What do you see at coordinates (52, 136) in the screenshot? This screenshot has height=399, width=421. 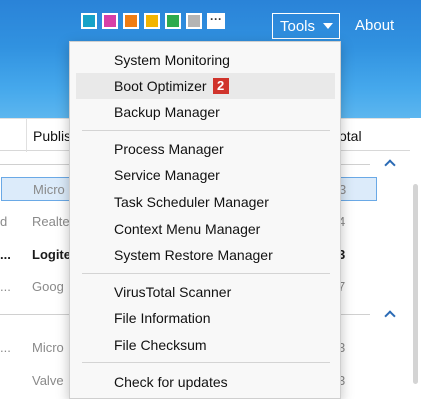 I see `column-header-publisher: Publis` at bounding box center [52, 136].